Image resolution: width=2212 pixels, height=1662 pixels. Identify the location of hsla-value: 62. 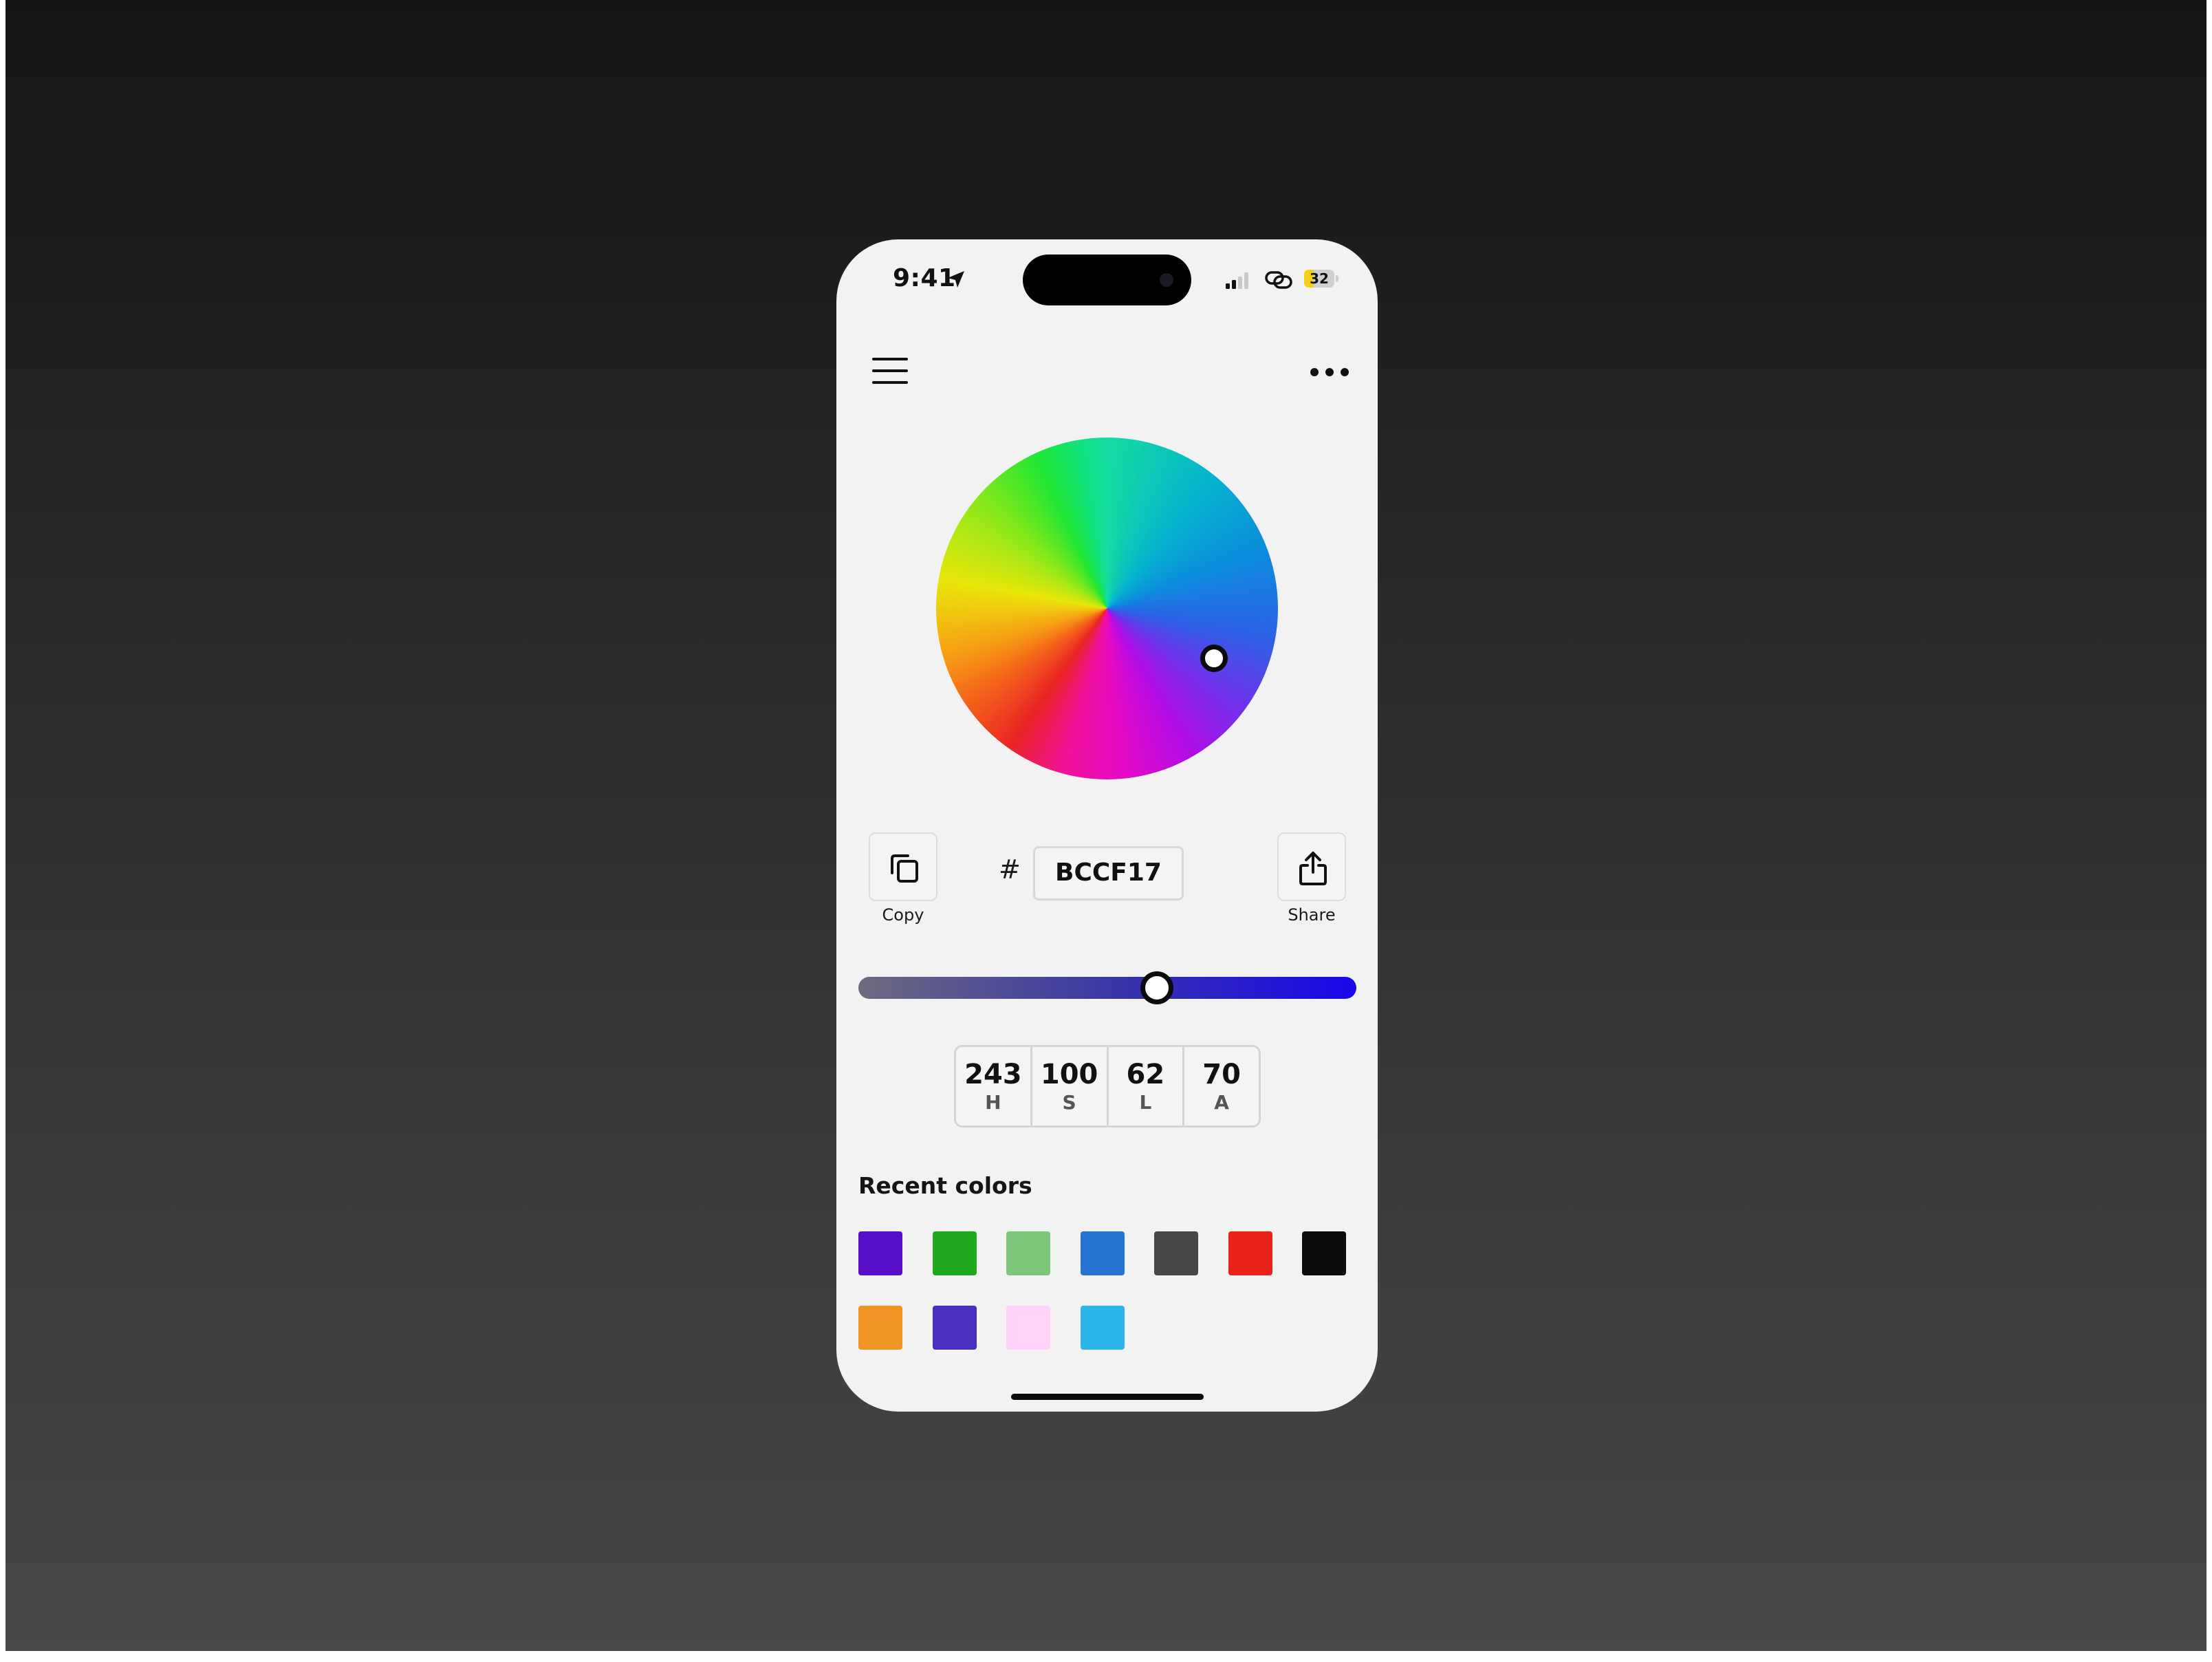
(1145, 1074).